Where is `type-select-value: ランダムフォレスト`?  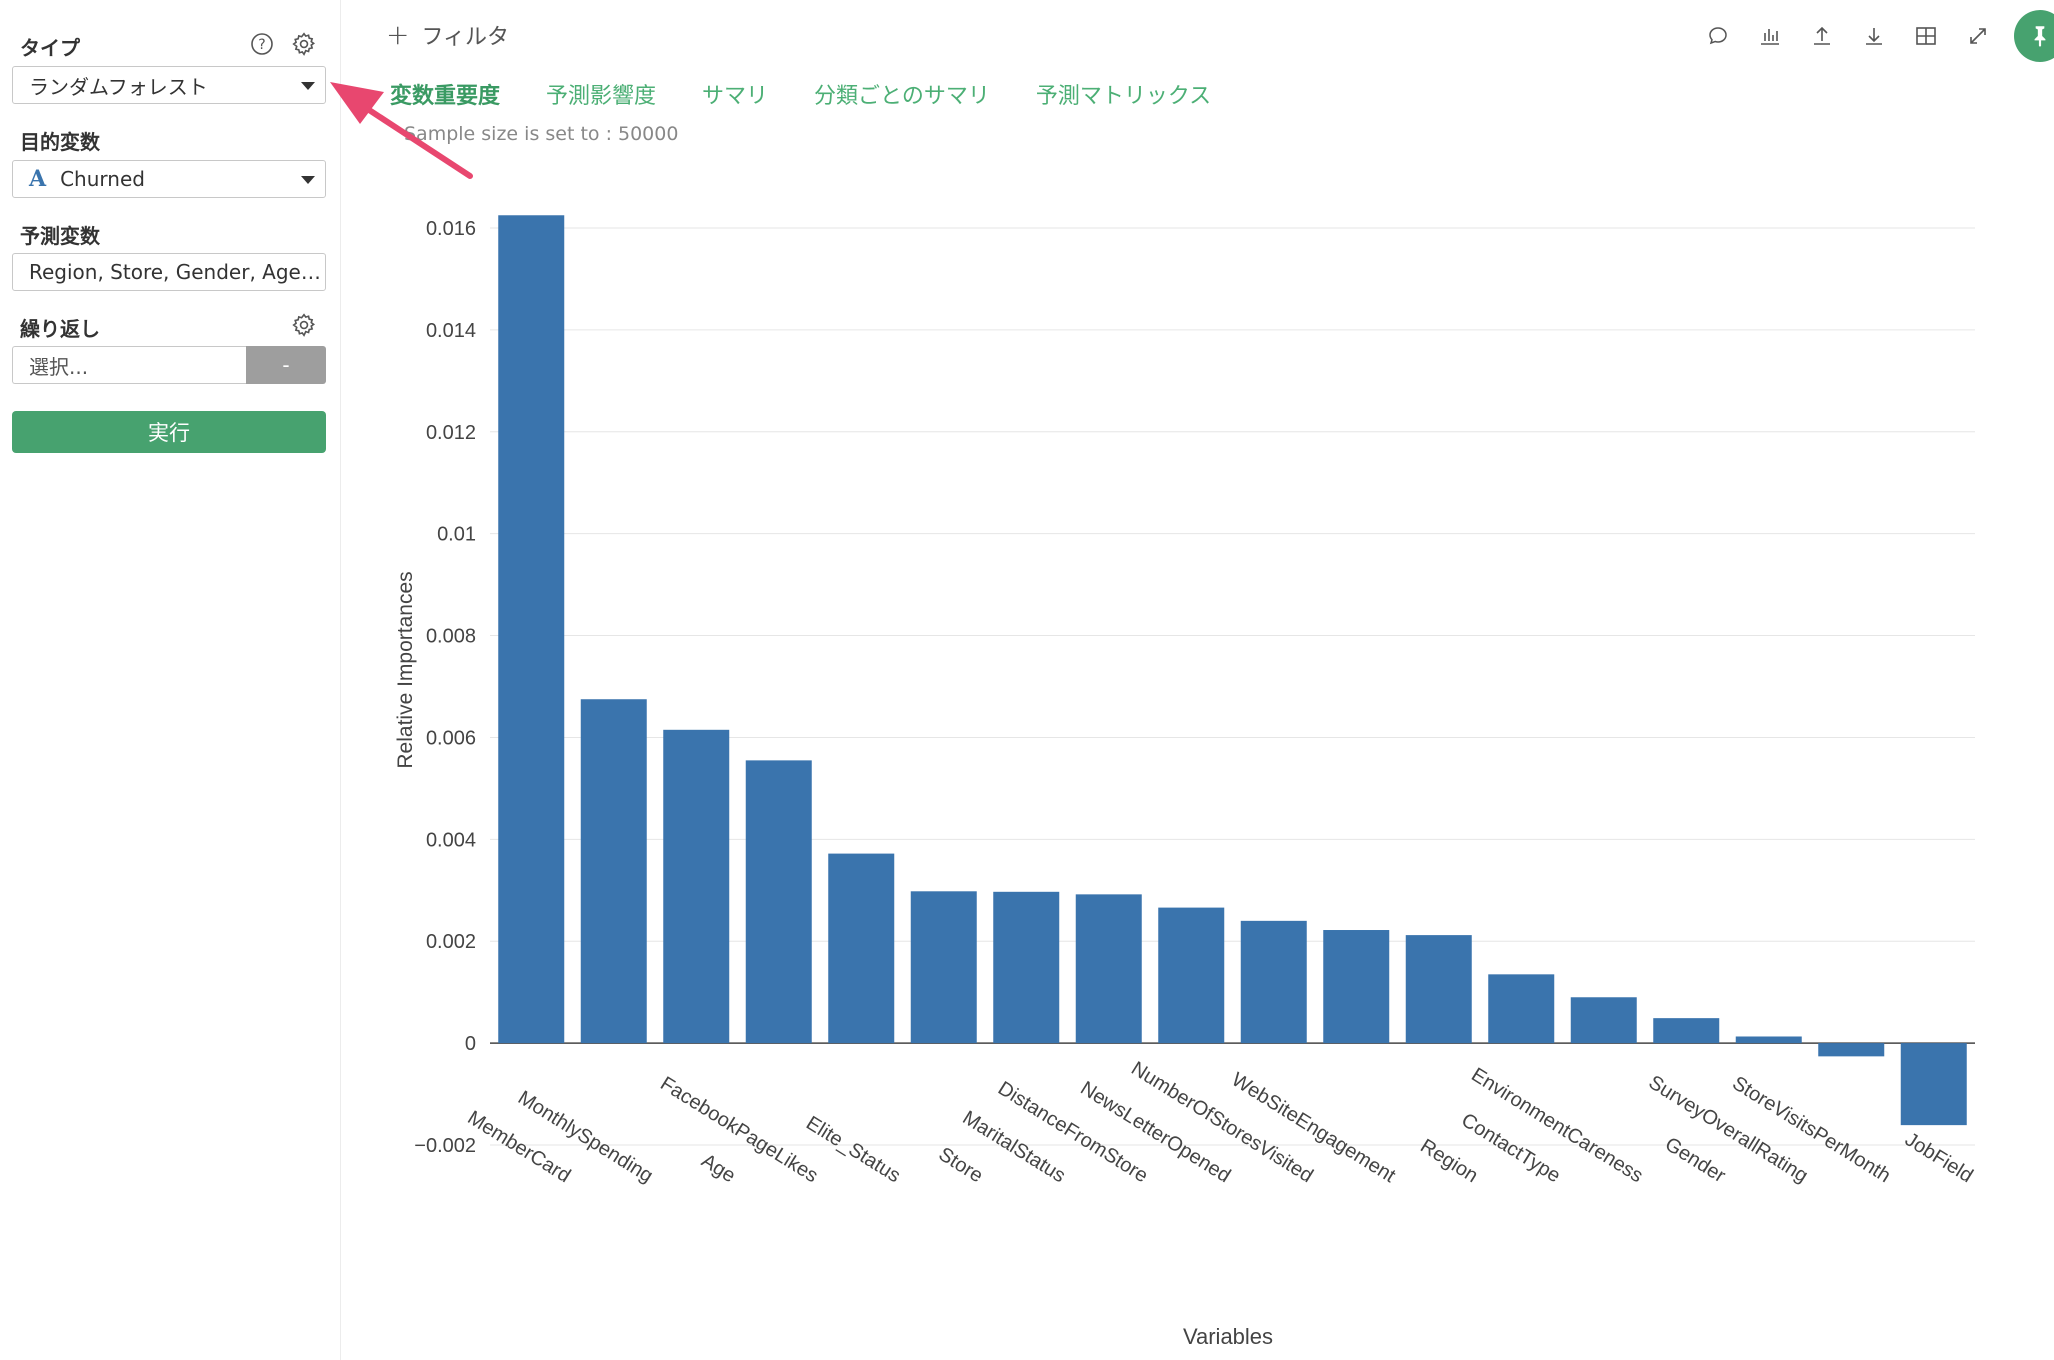 type-select-value: ランダムフォレスト is located at coordinates (118, 86).